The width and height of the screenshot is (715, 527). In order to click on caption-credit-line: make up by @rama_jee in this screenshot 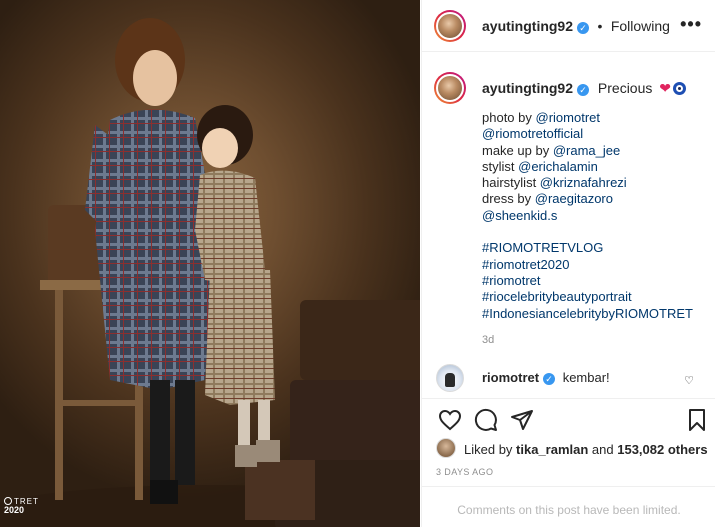, I will do `click(587, 151)`.